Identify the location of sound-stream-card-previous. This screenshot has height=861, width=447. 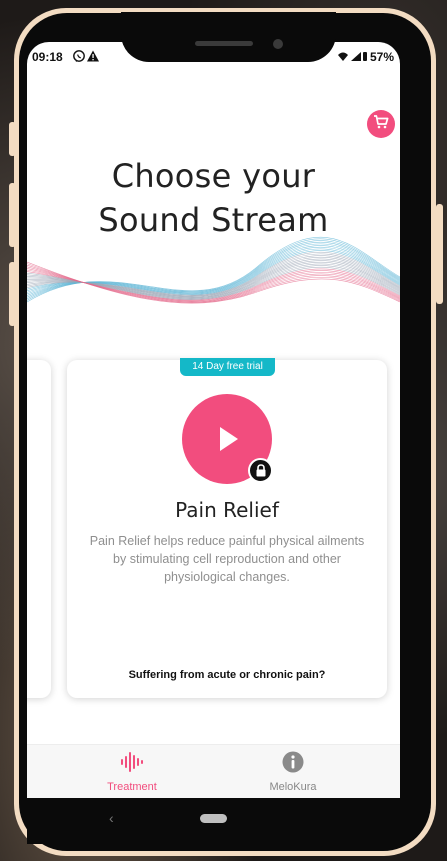
(39, 529).